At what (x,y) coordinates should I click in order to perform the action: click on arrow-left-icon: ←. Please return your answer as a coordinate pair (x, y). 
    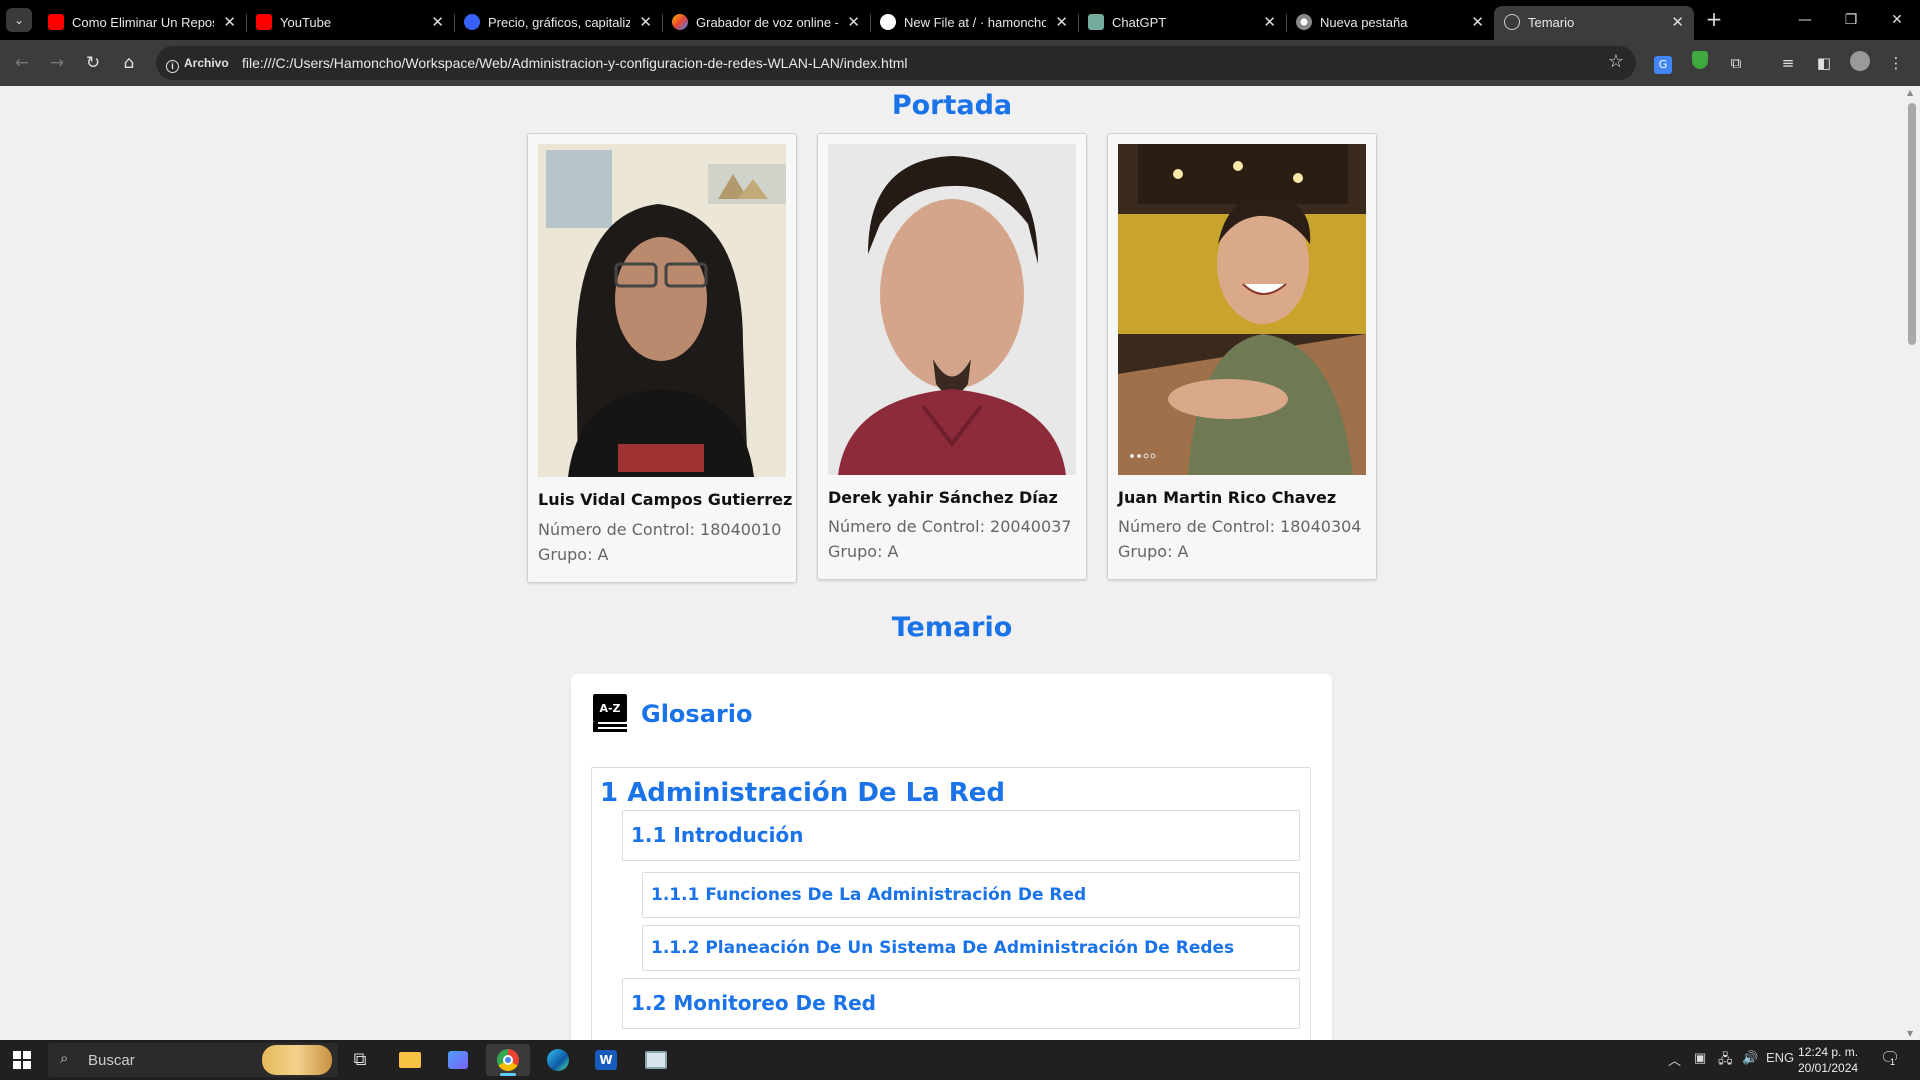
    Looking at the image, I should click on (22, 63).